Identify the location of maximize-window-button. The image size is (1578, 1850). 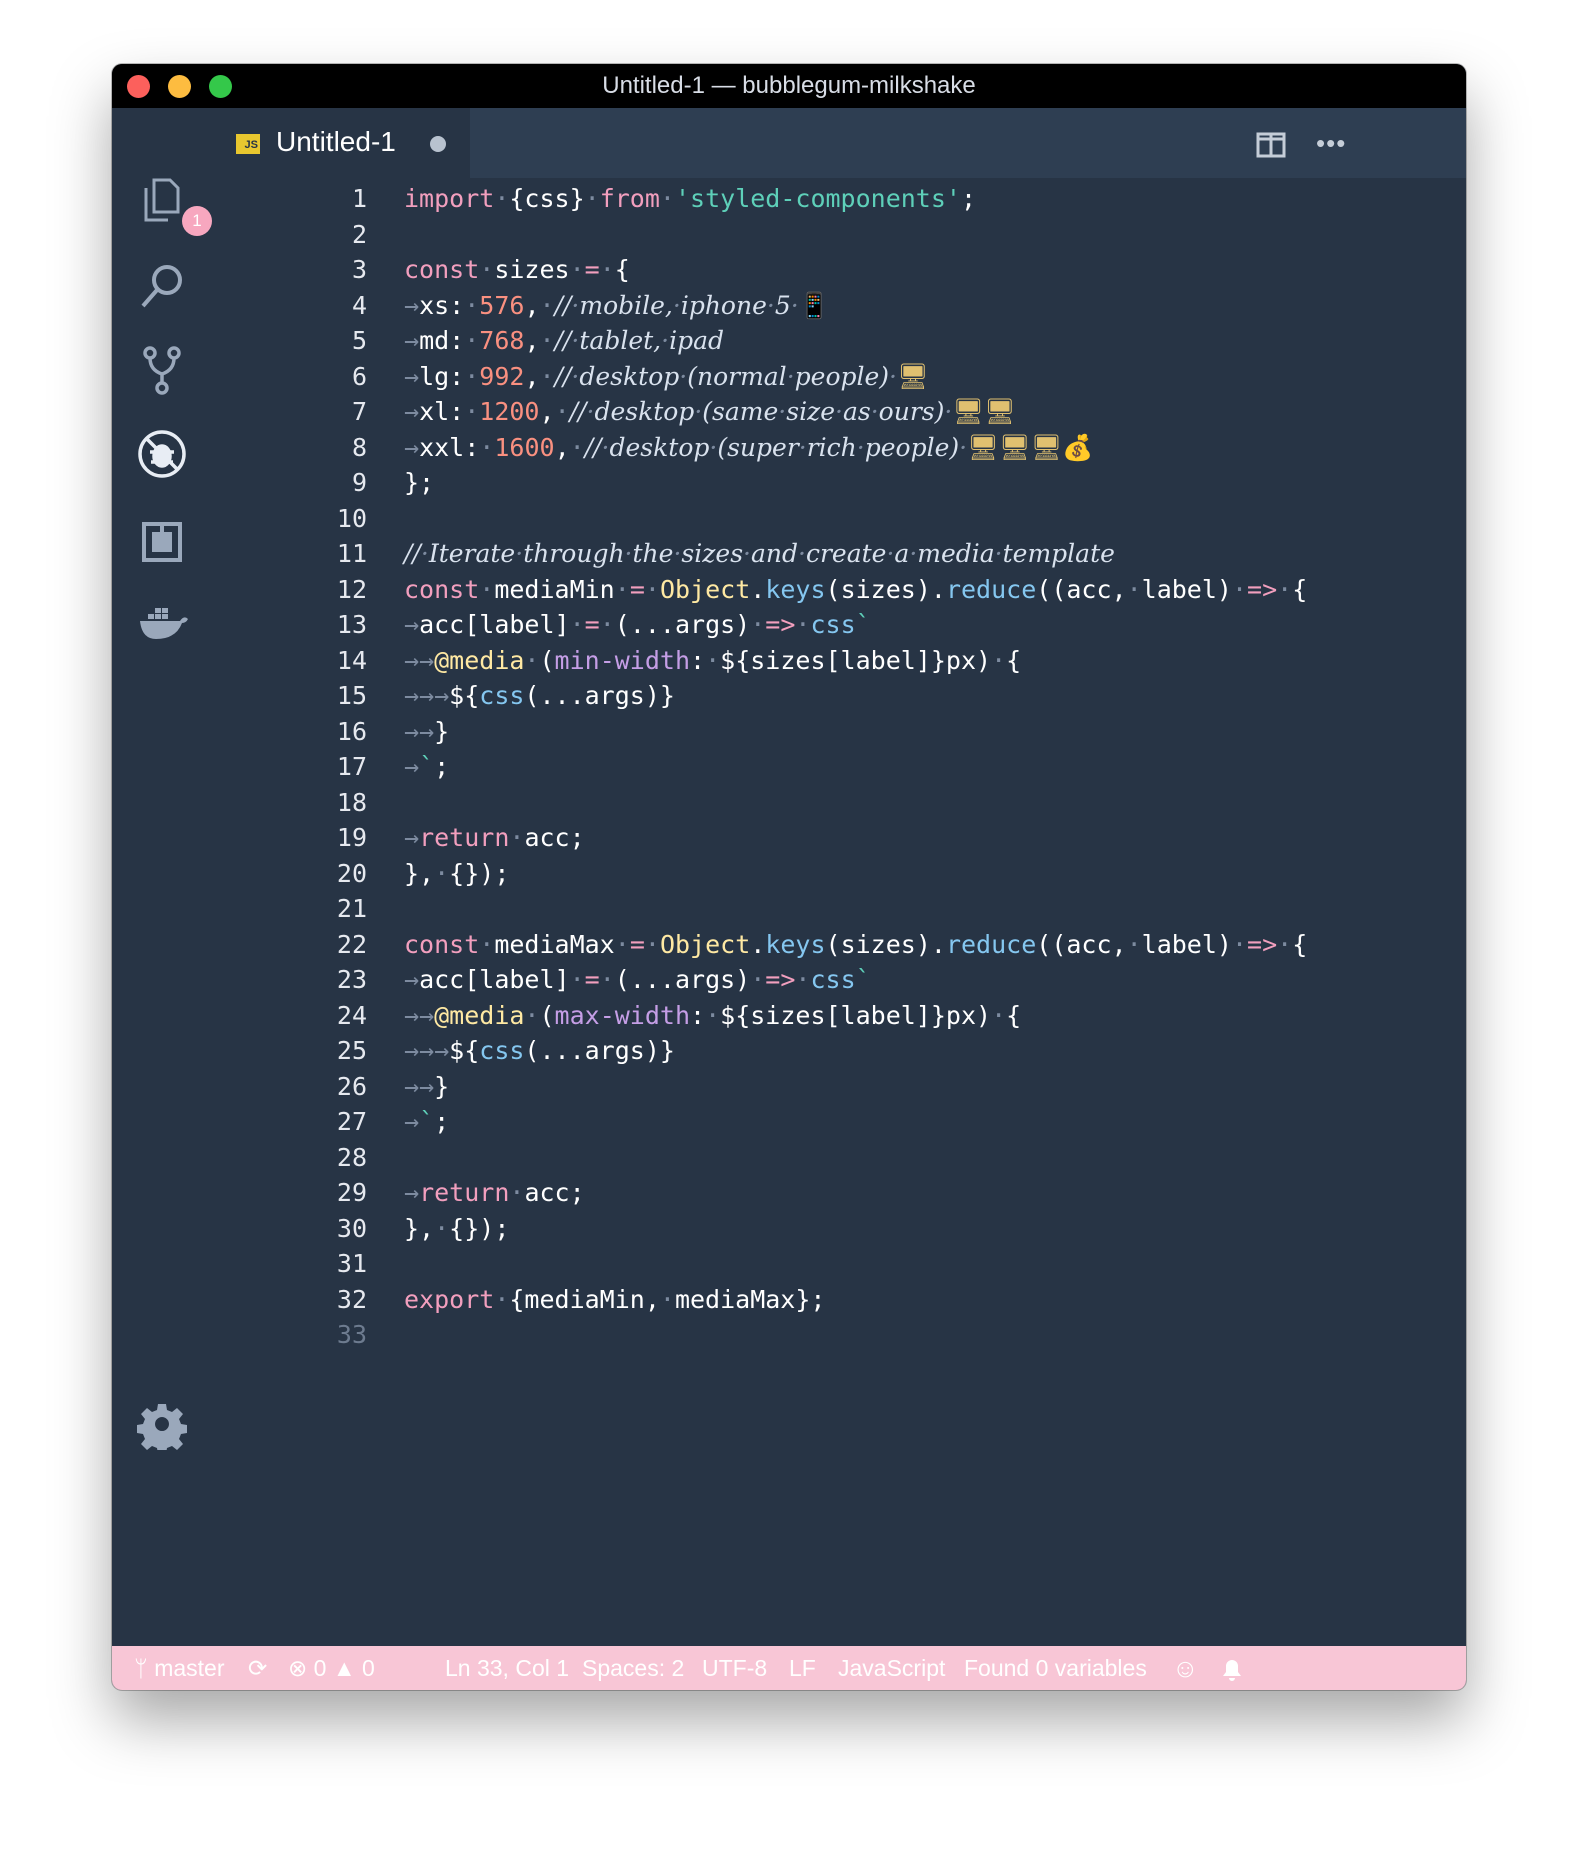
(220, 86).